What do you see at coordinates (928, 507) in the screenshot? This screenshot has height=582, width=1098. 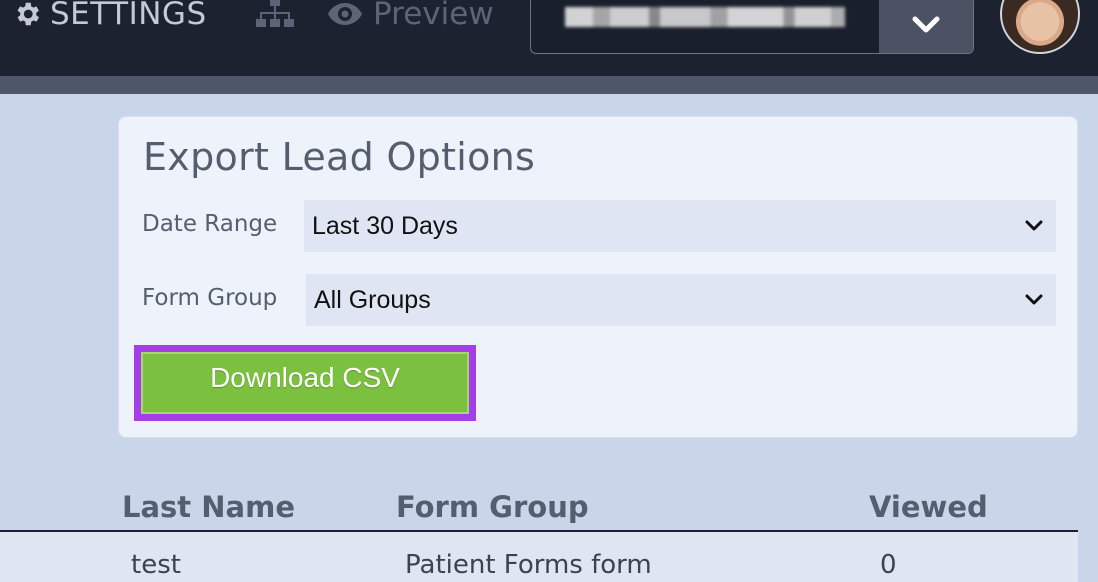 I see `column-header-viewed: Viewed` at bounding box center [928, 507].